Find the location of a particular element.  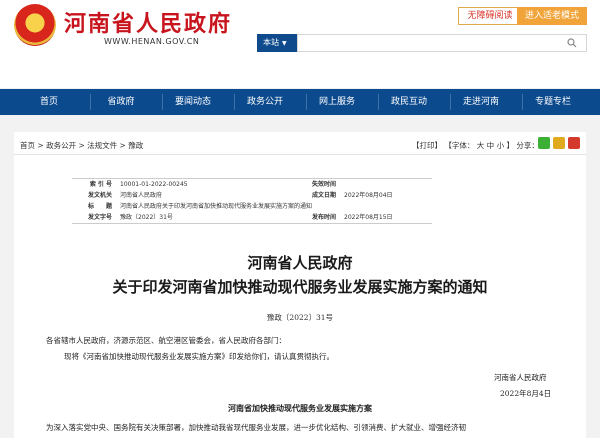

wechat-share-icon is located at coordinates (544, 143).